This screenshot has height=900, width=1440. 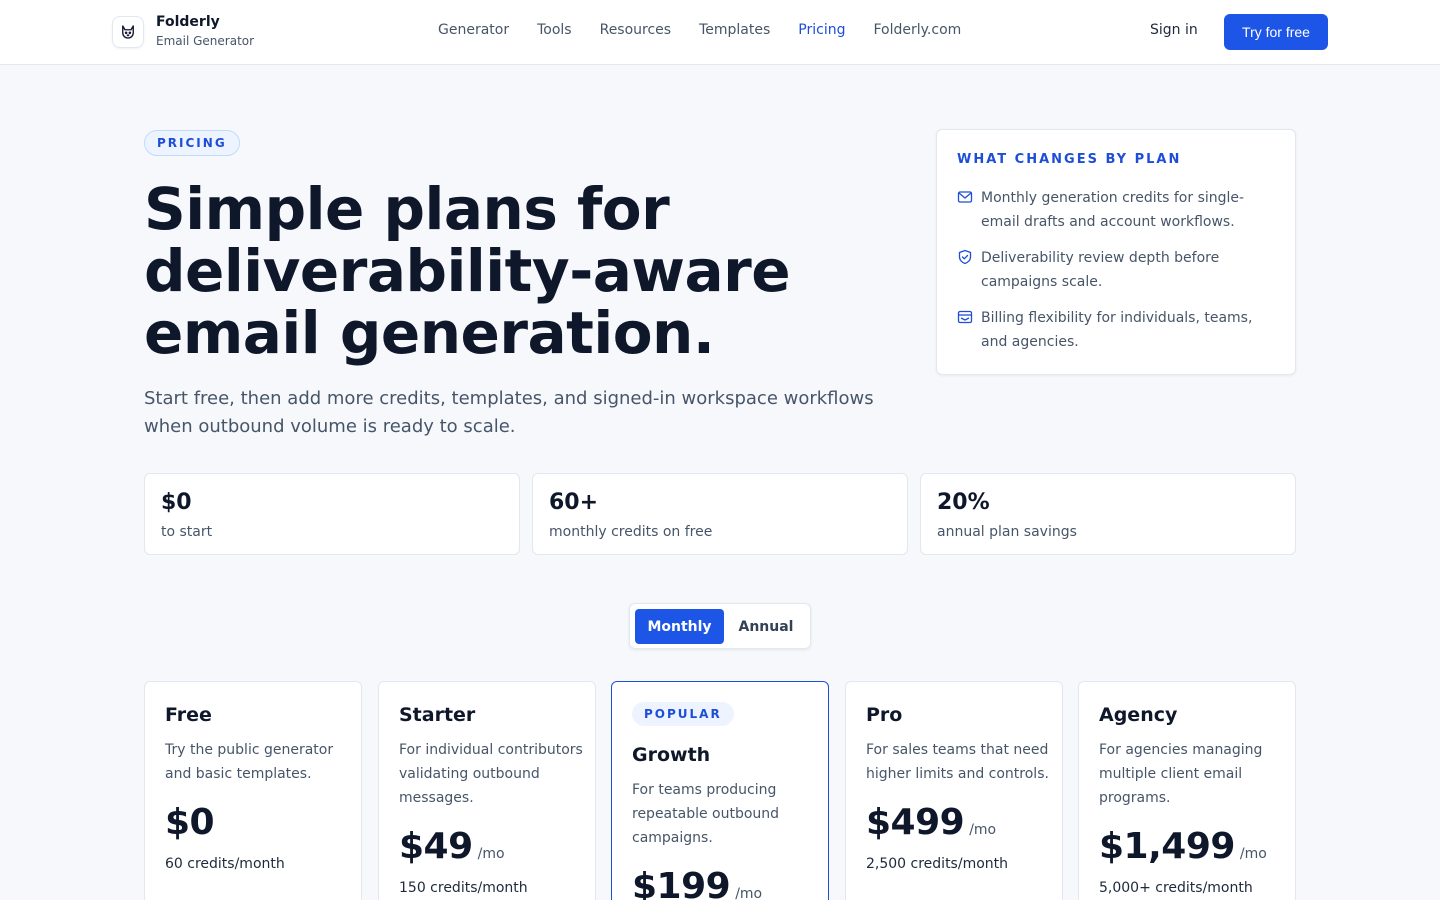 What do you see at coordinates (766, 626) in the screenshot?
I see `annual-toggle-button: Annual` at bounding box center [766, 626].